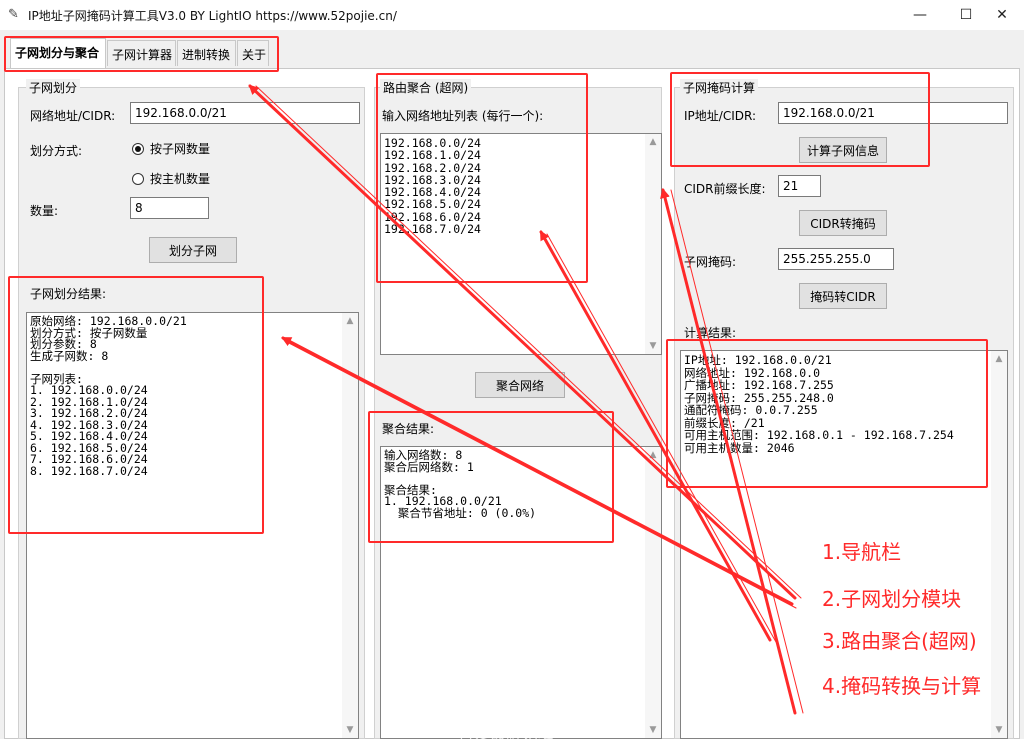  I want to click on division-result-scrollbar: ▲ ▼, so click(350, 525).